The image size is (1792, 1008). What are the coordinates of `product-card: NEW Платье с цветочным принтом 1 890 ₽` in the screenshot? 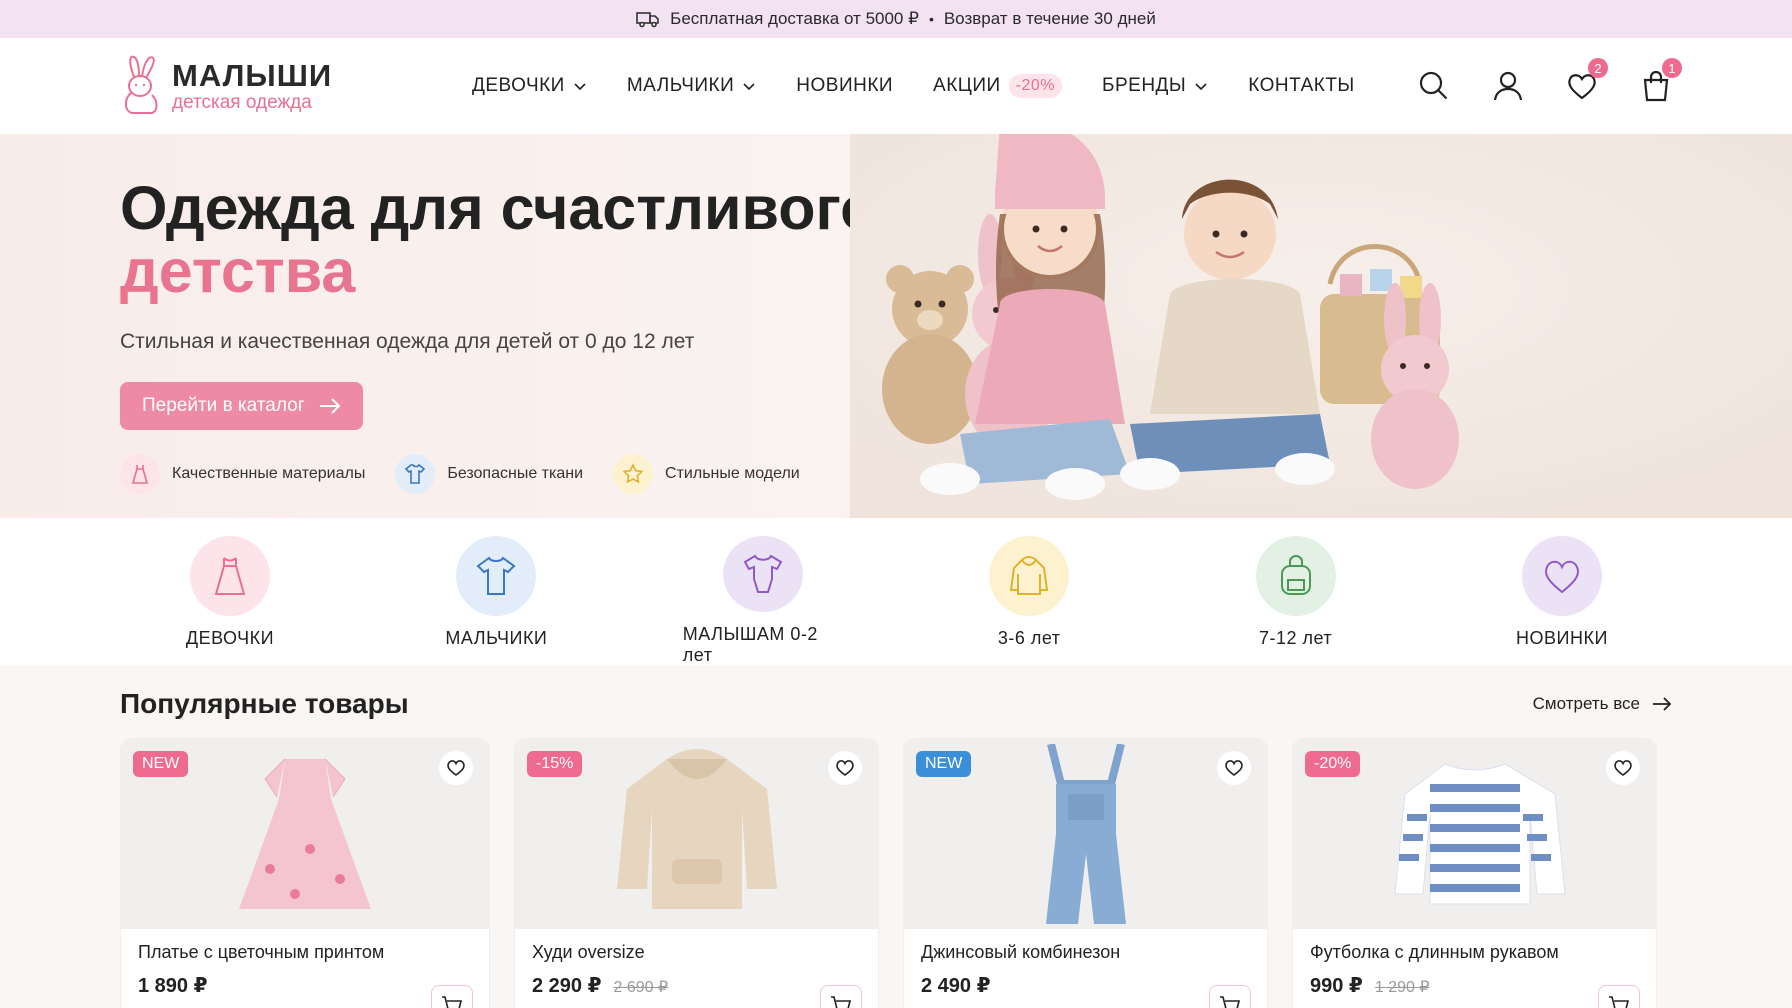 It's located at (305, 873).